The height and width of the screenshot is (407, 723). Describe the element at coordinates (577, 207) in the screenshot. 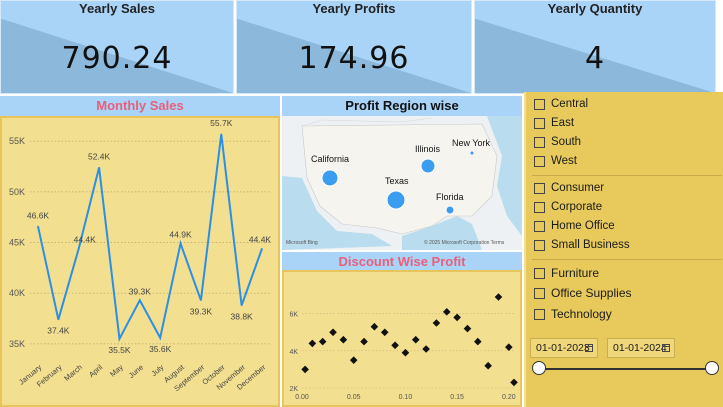

I see `slicer-label: Corporate` at that location.